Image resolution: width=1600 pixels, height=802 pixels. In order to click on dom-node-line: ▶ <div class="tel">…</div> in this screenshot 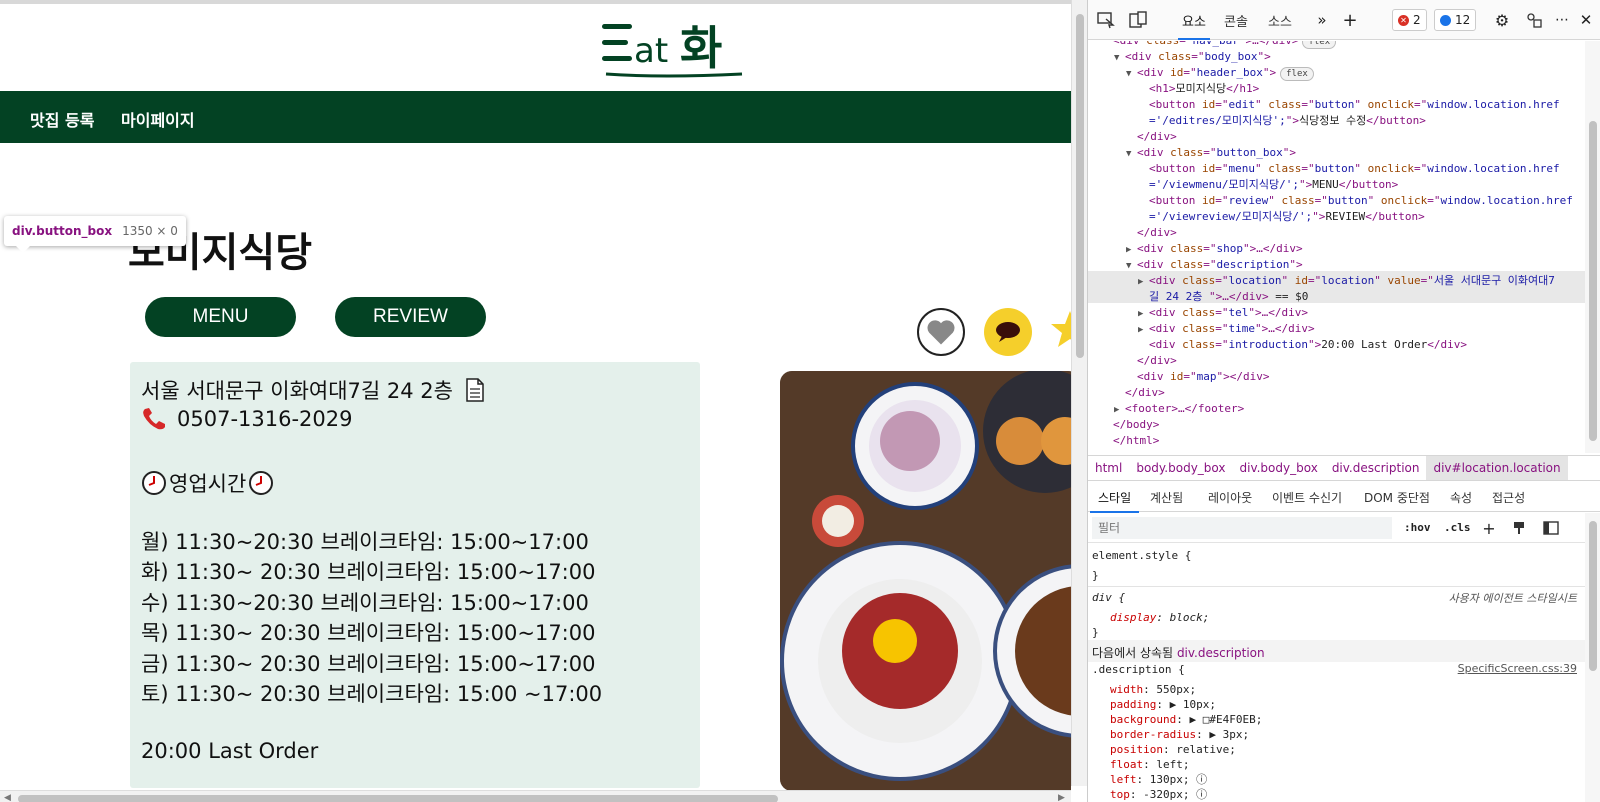, I will do `click(1223, 313)`.